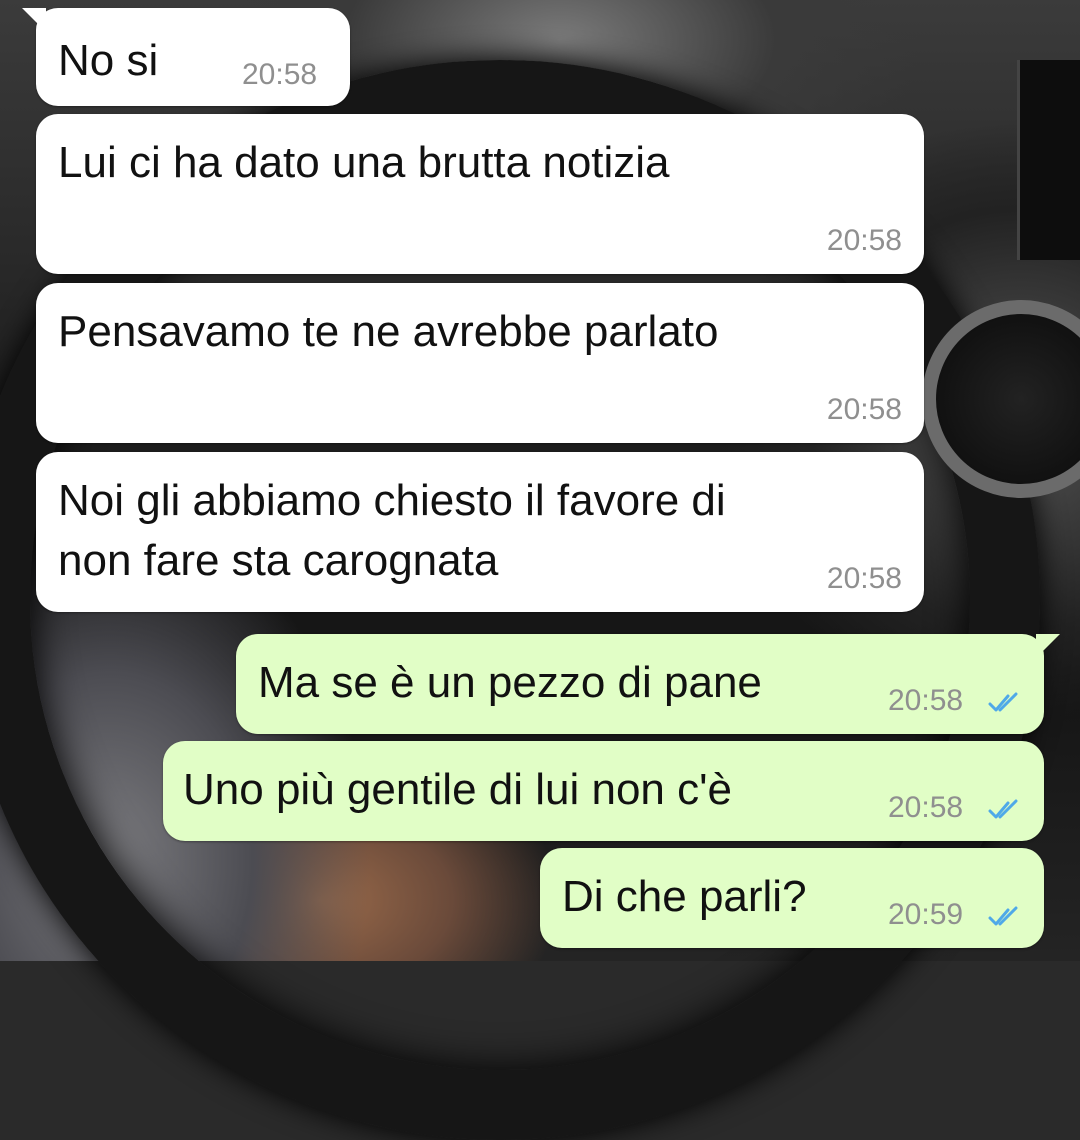 The height and width of the screenshot is (1140, 1080). What do you see at coordinates (388, 331) in the screenshot?
I see `message-text: Pensavamo te ne avrebbe parlato` at bounding box center [388, 331].